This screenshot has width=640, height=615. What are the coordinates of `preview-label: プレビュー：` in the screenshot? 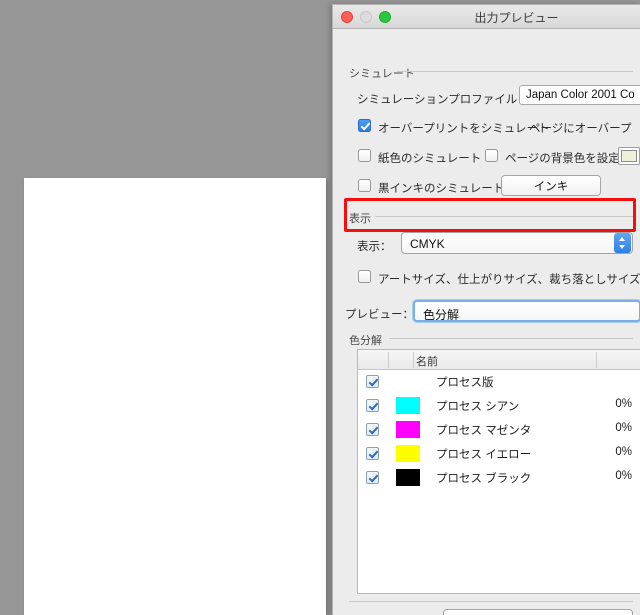 It's located at (379, 315).